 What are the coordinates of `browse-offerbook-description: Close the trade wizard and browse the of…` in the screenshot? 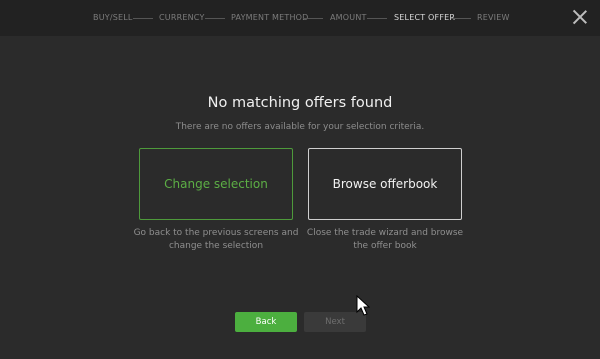 It's located at (385, 239).